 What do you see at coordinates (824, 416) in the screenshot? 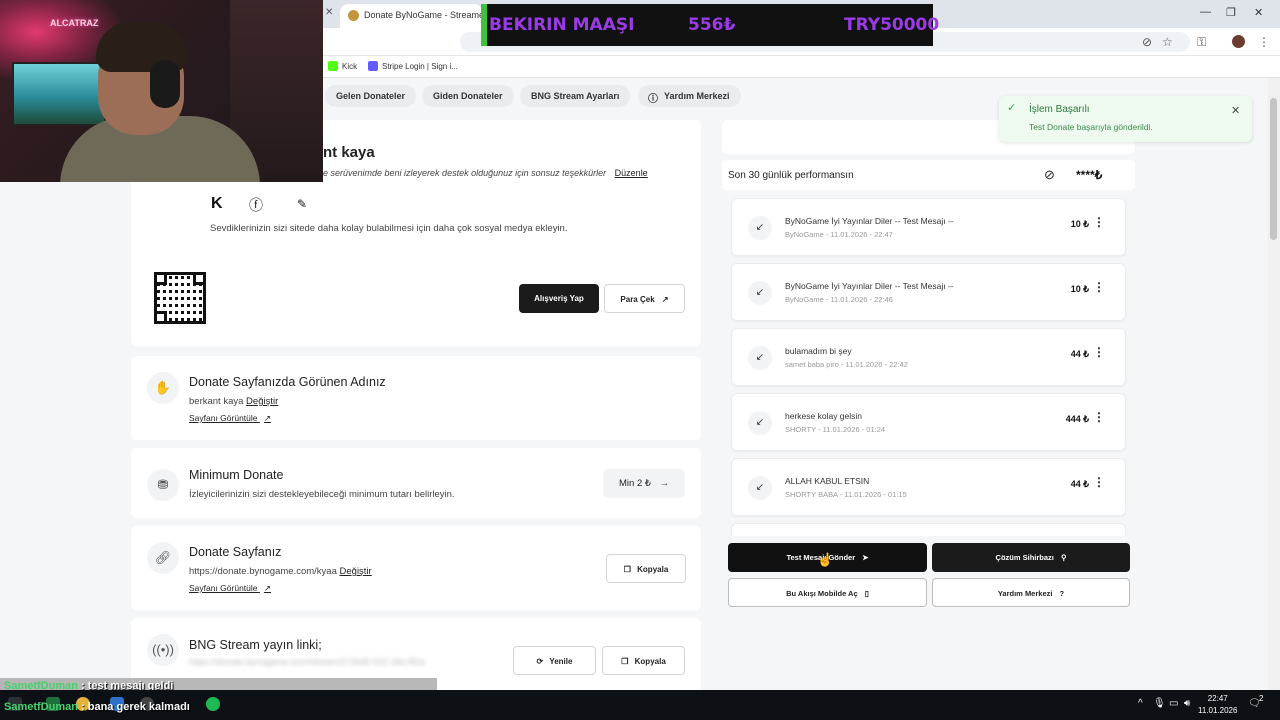
I see `donation-message: herkese kolay gelsin` at bounding box center [824, 416].